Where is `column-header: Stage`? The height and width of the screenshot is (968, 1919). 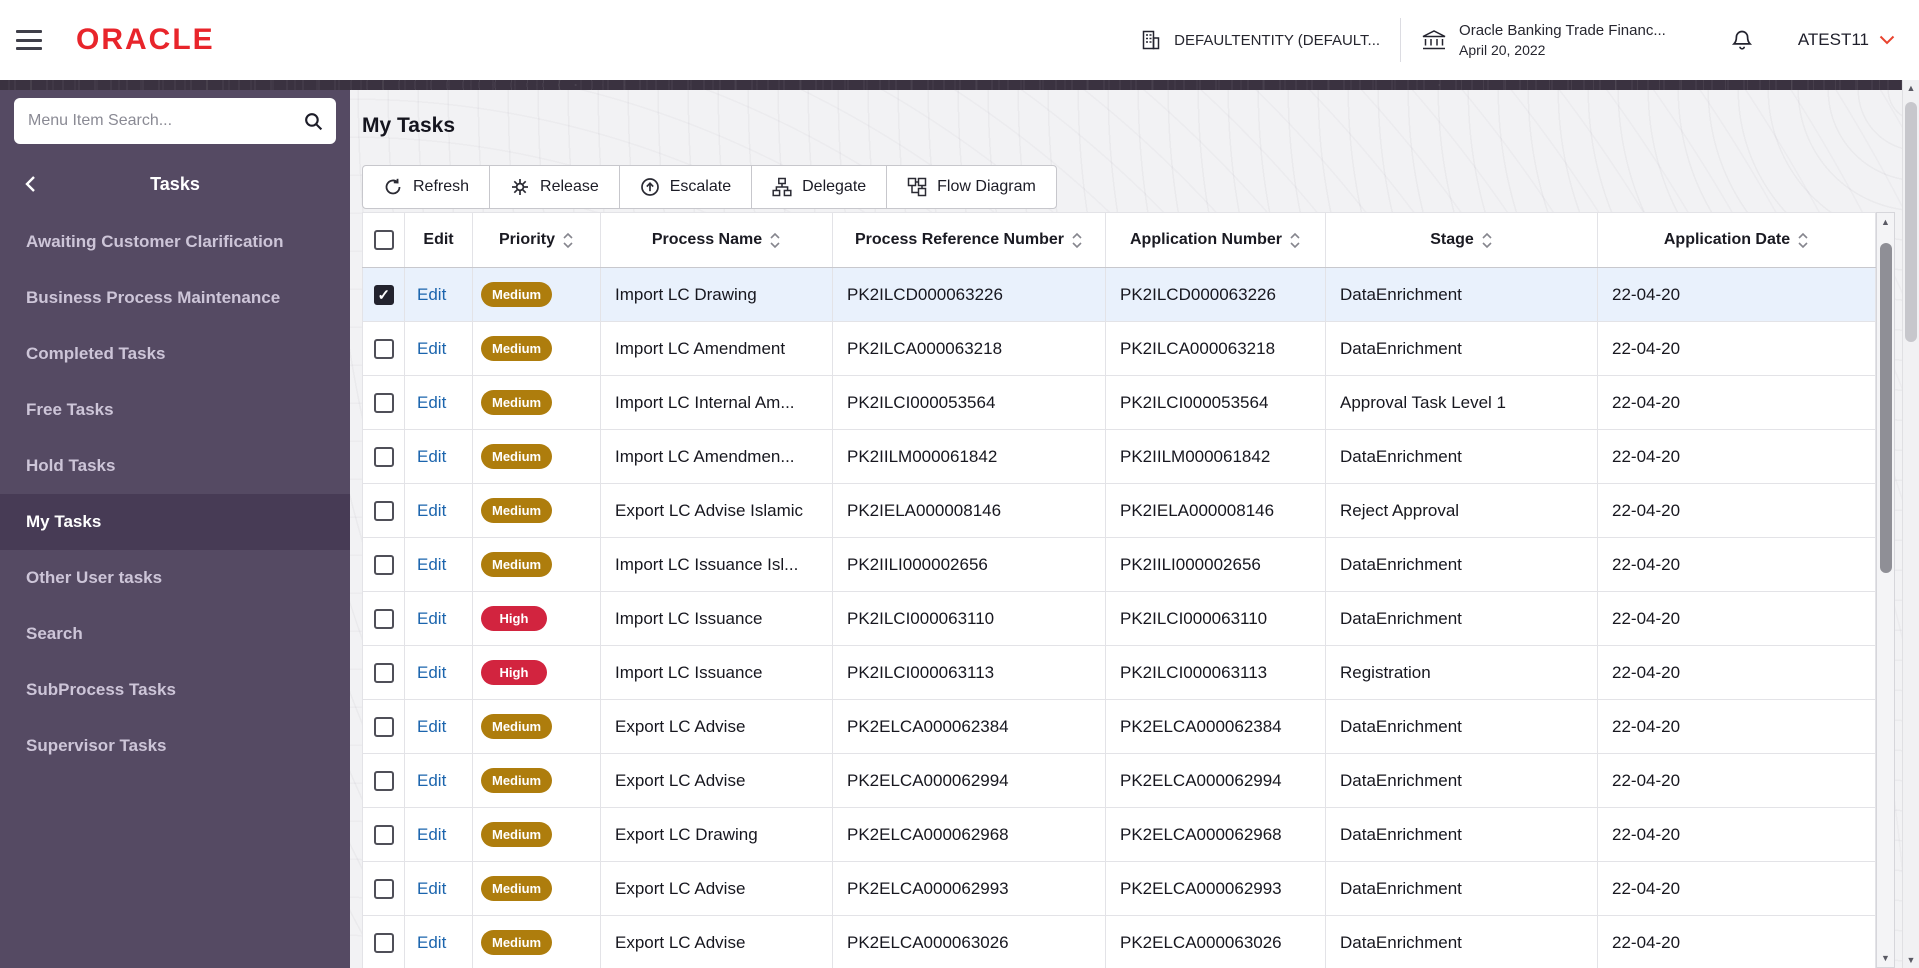 column-header: Stage is located at coordinates (1461, 240).